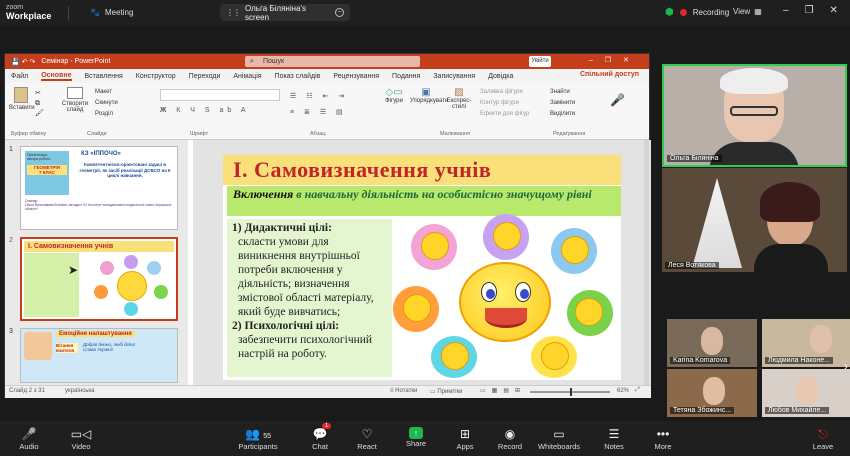 The height and width of the screenshot is (456, 850). I want to click on arrange-button: ▣ Упорядкувати, so click(429, 95).